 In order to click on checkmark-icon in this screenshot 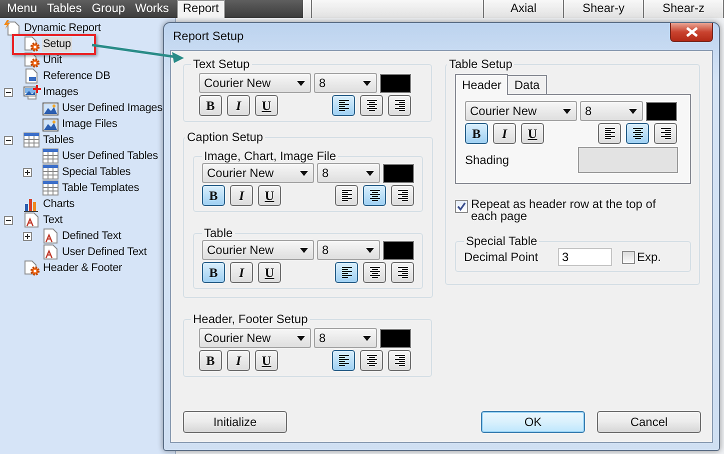, I will do `click(461, 206)`.